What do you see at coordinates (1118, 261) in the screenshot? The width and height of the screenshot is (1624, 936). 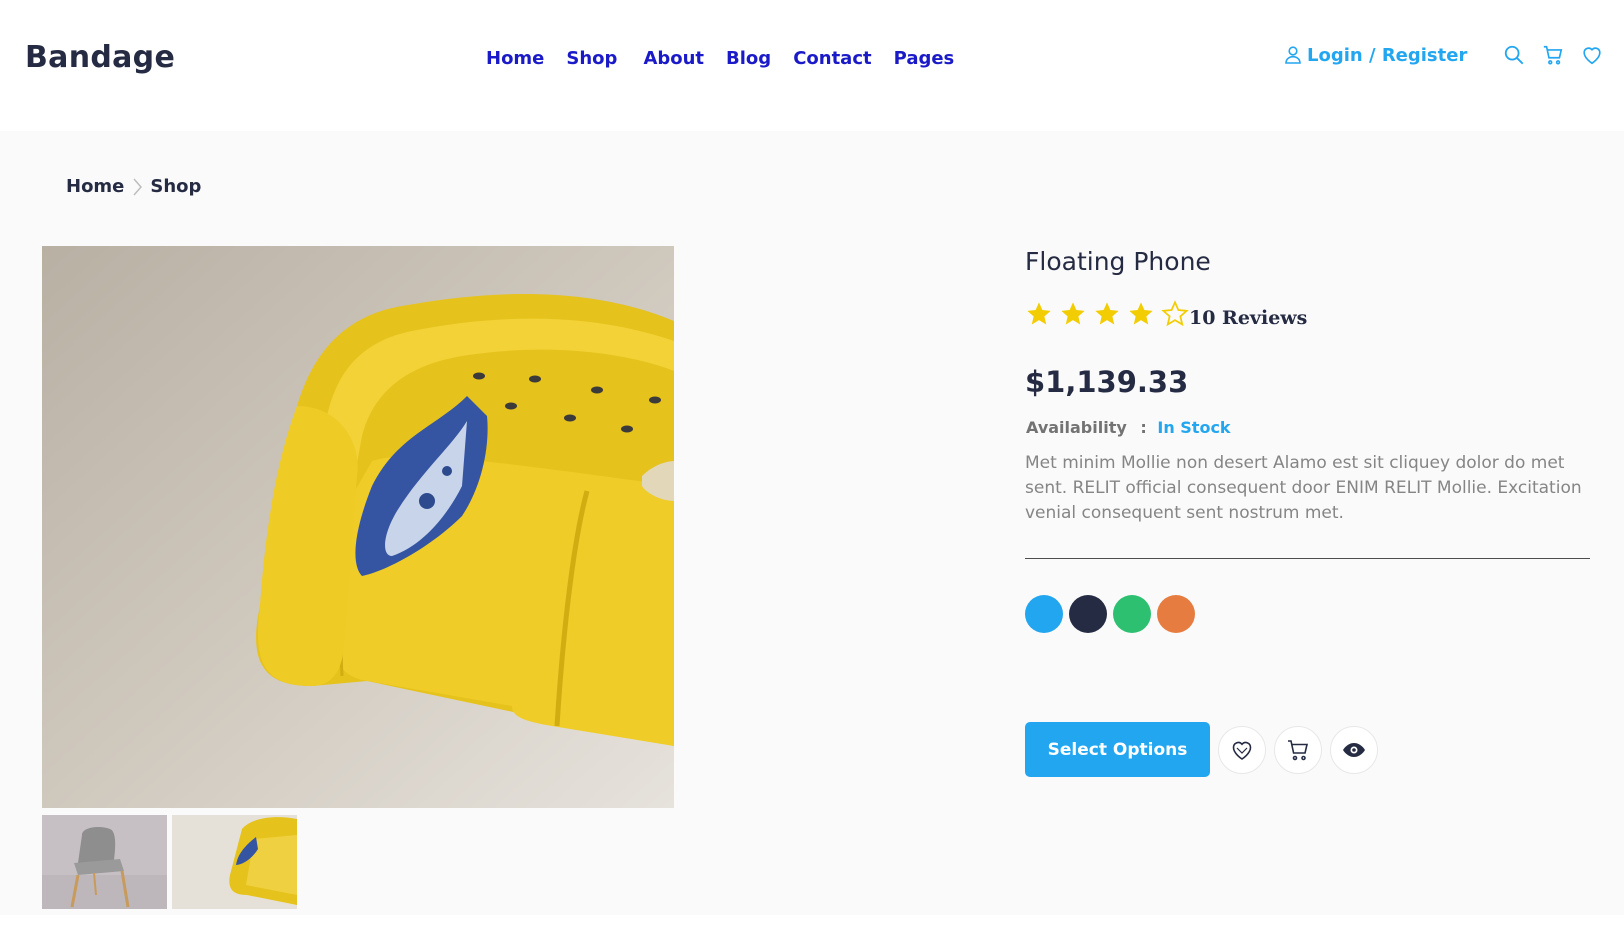 I see `product-title: Floating Phone` at bounding box center [1118, 261].